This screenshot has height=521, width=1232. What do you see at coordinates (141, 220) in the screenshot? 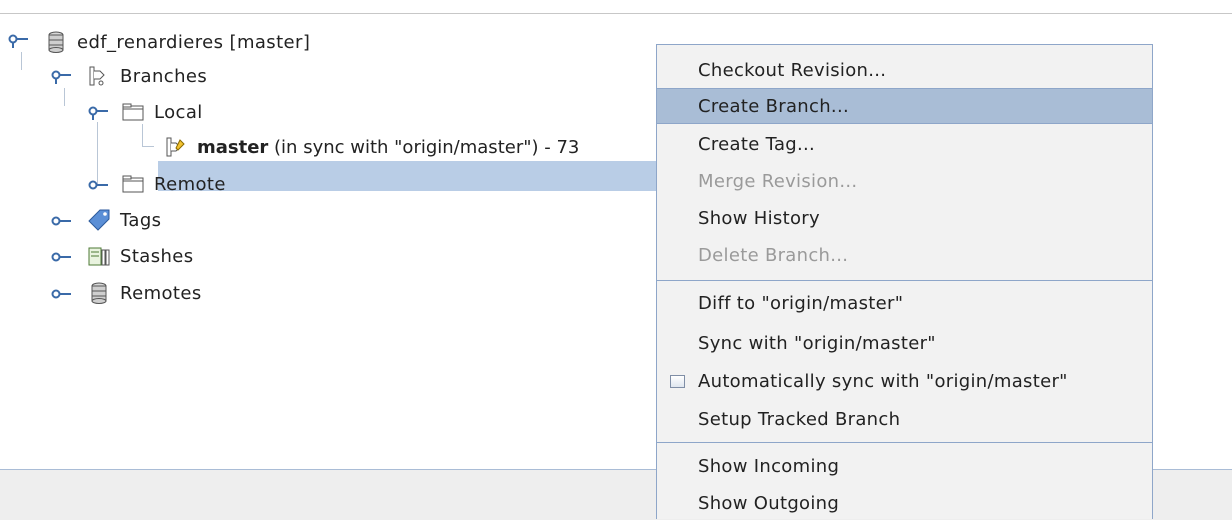
I see `tags-label: Tags` at bounding box center [141, 220].